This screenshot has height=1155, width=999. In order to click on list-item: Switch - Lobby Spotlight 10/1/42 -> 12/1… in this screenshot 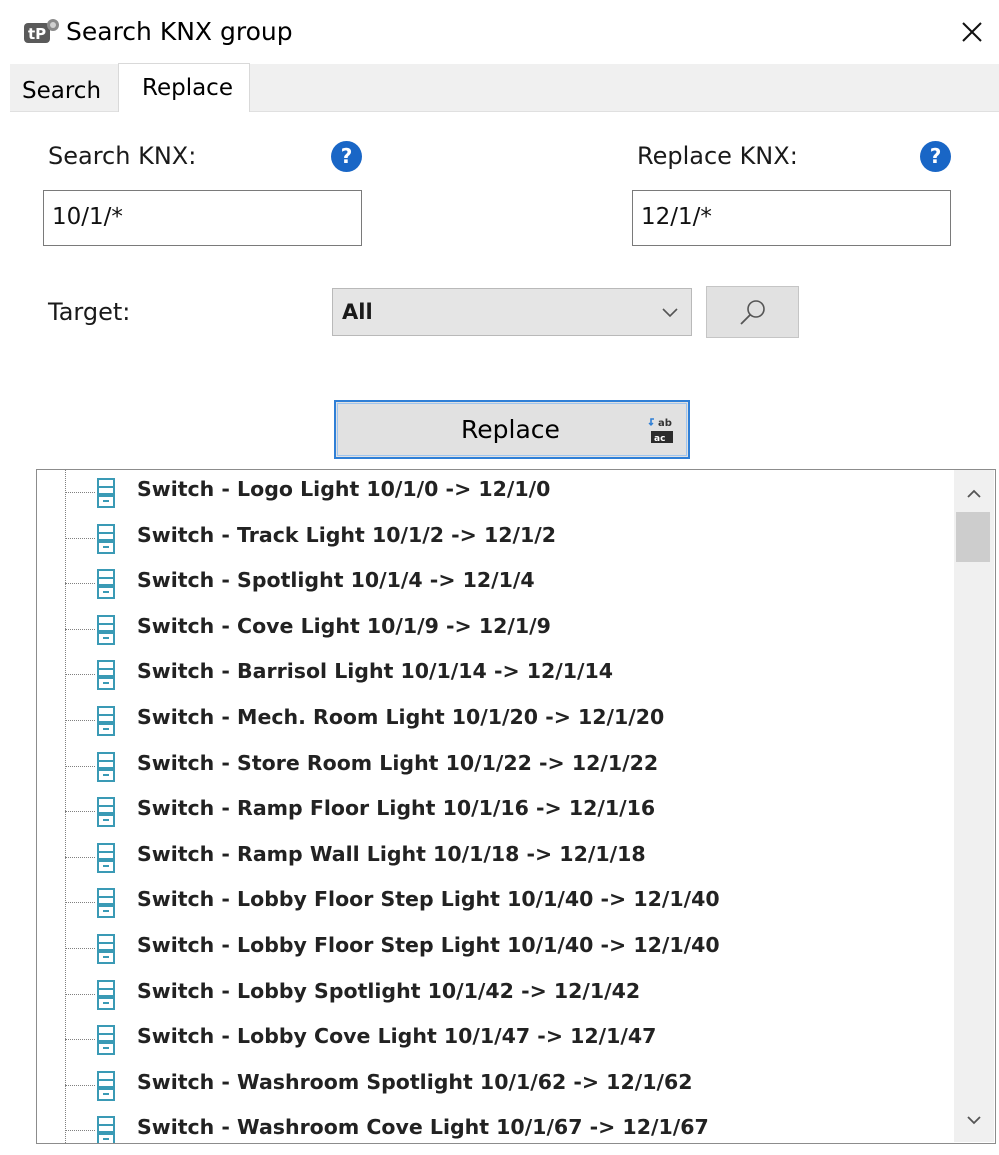, I will do `click(494, 994)`.